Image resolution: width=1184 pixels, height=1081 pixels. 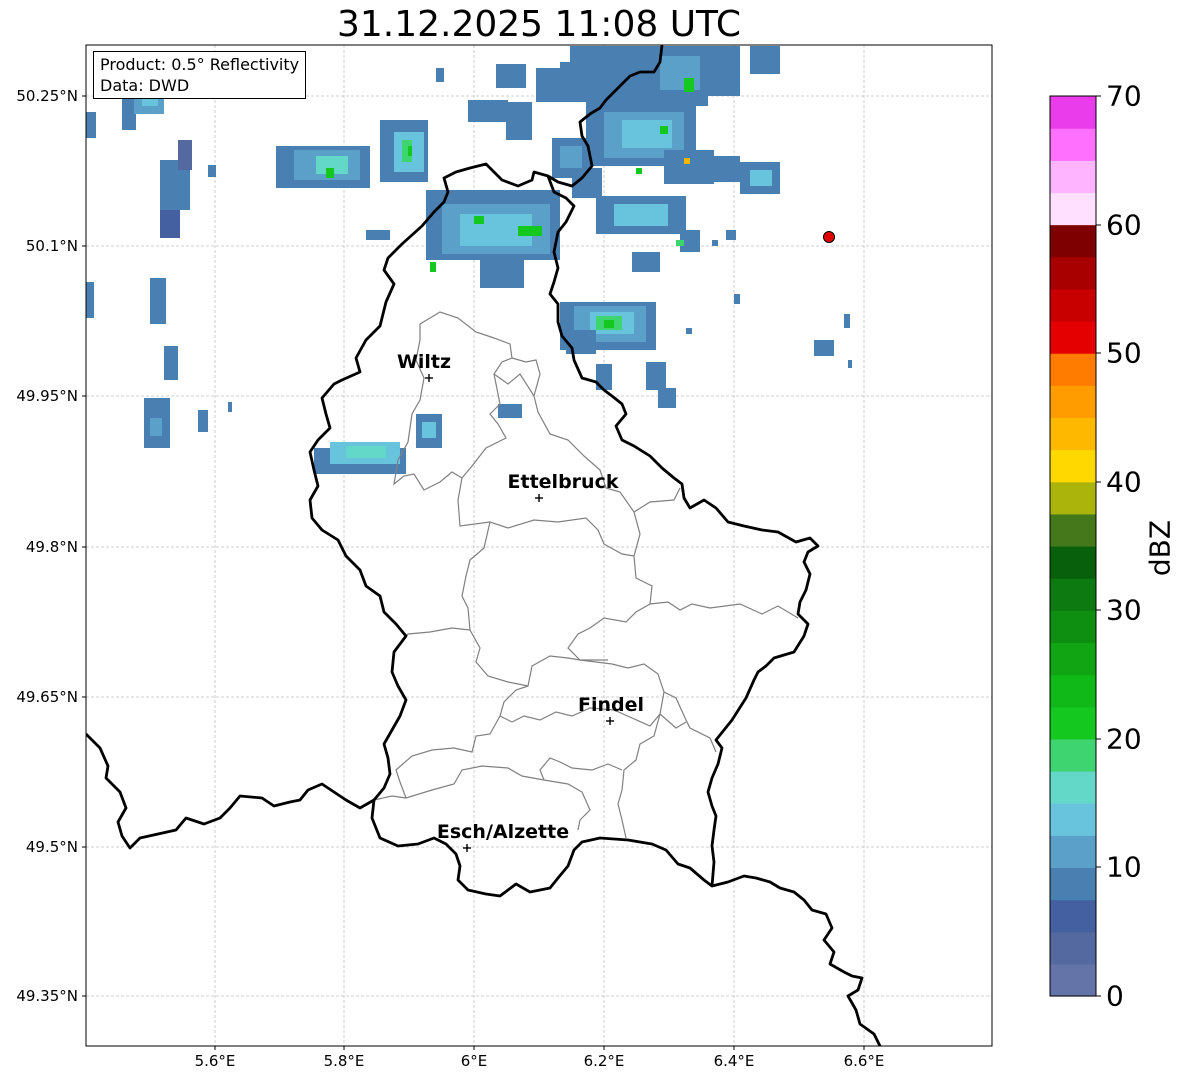 What do you see at coordinates (1124, 610) in the screenshot?
I see `colorbar-tick-label: 30` at bounding box center [1124, 610].